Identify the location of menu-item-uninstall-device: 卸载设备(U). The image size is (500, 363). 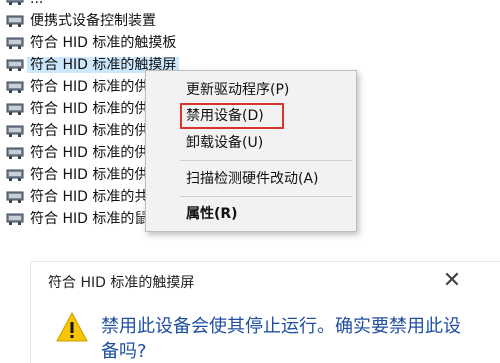
(224, 143).